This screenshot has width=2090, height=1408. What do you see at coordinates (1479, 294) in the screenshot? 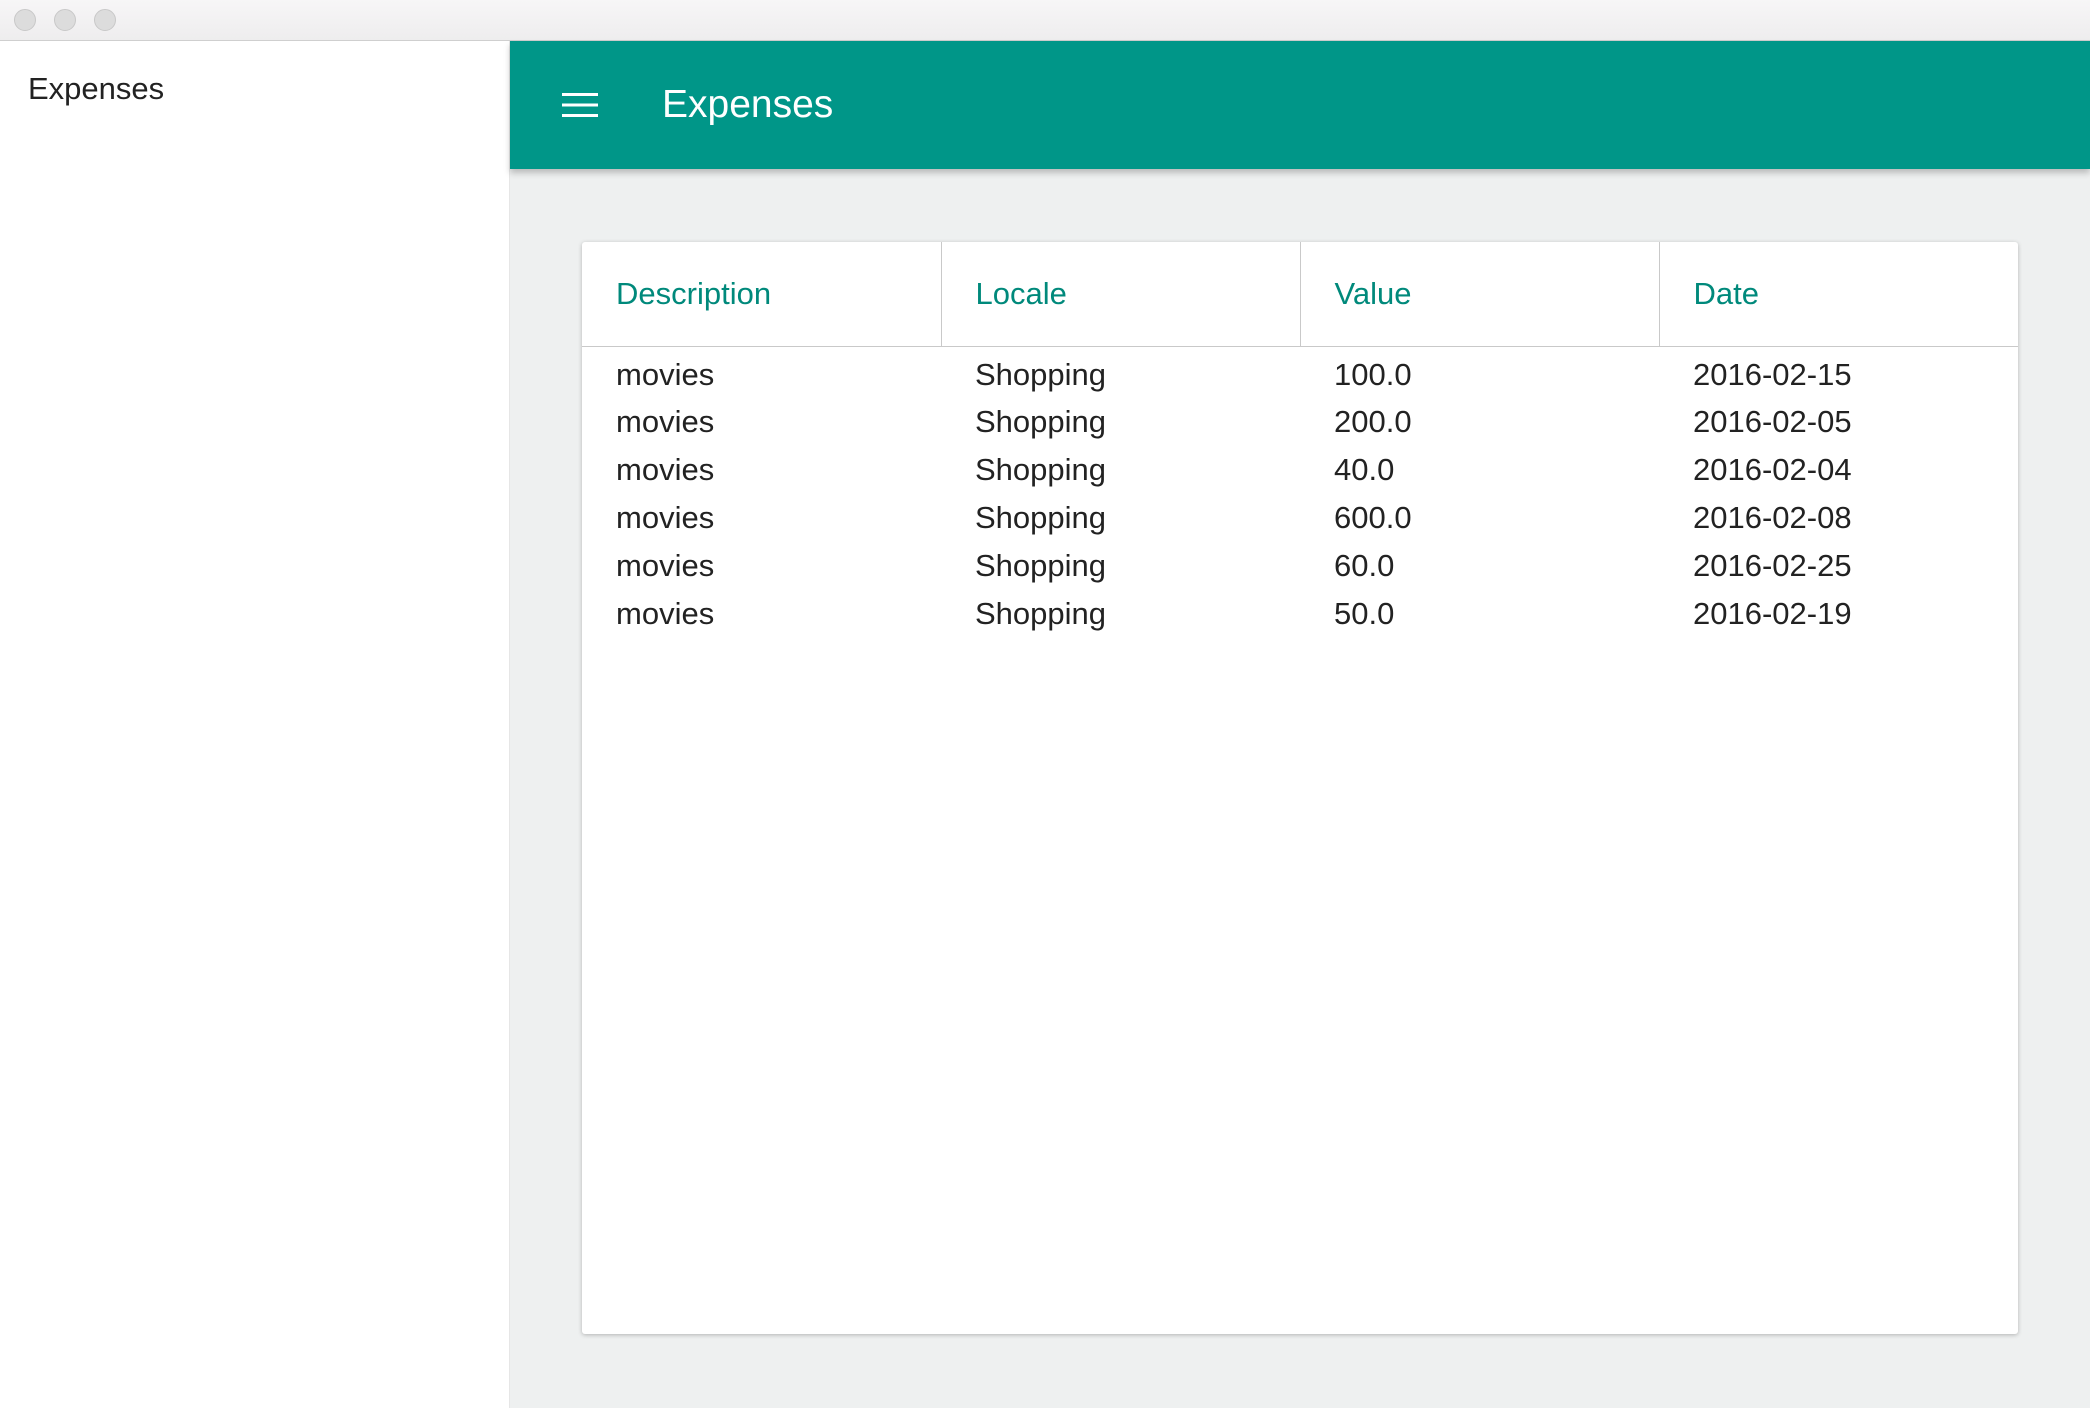
I see `column-header-value: Value` at bounding box center [1479, 294].